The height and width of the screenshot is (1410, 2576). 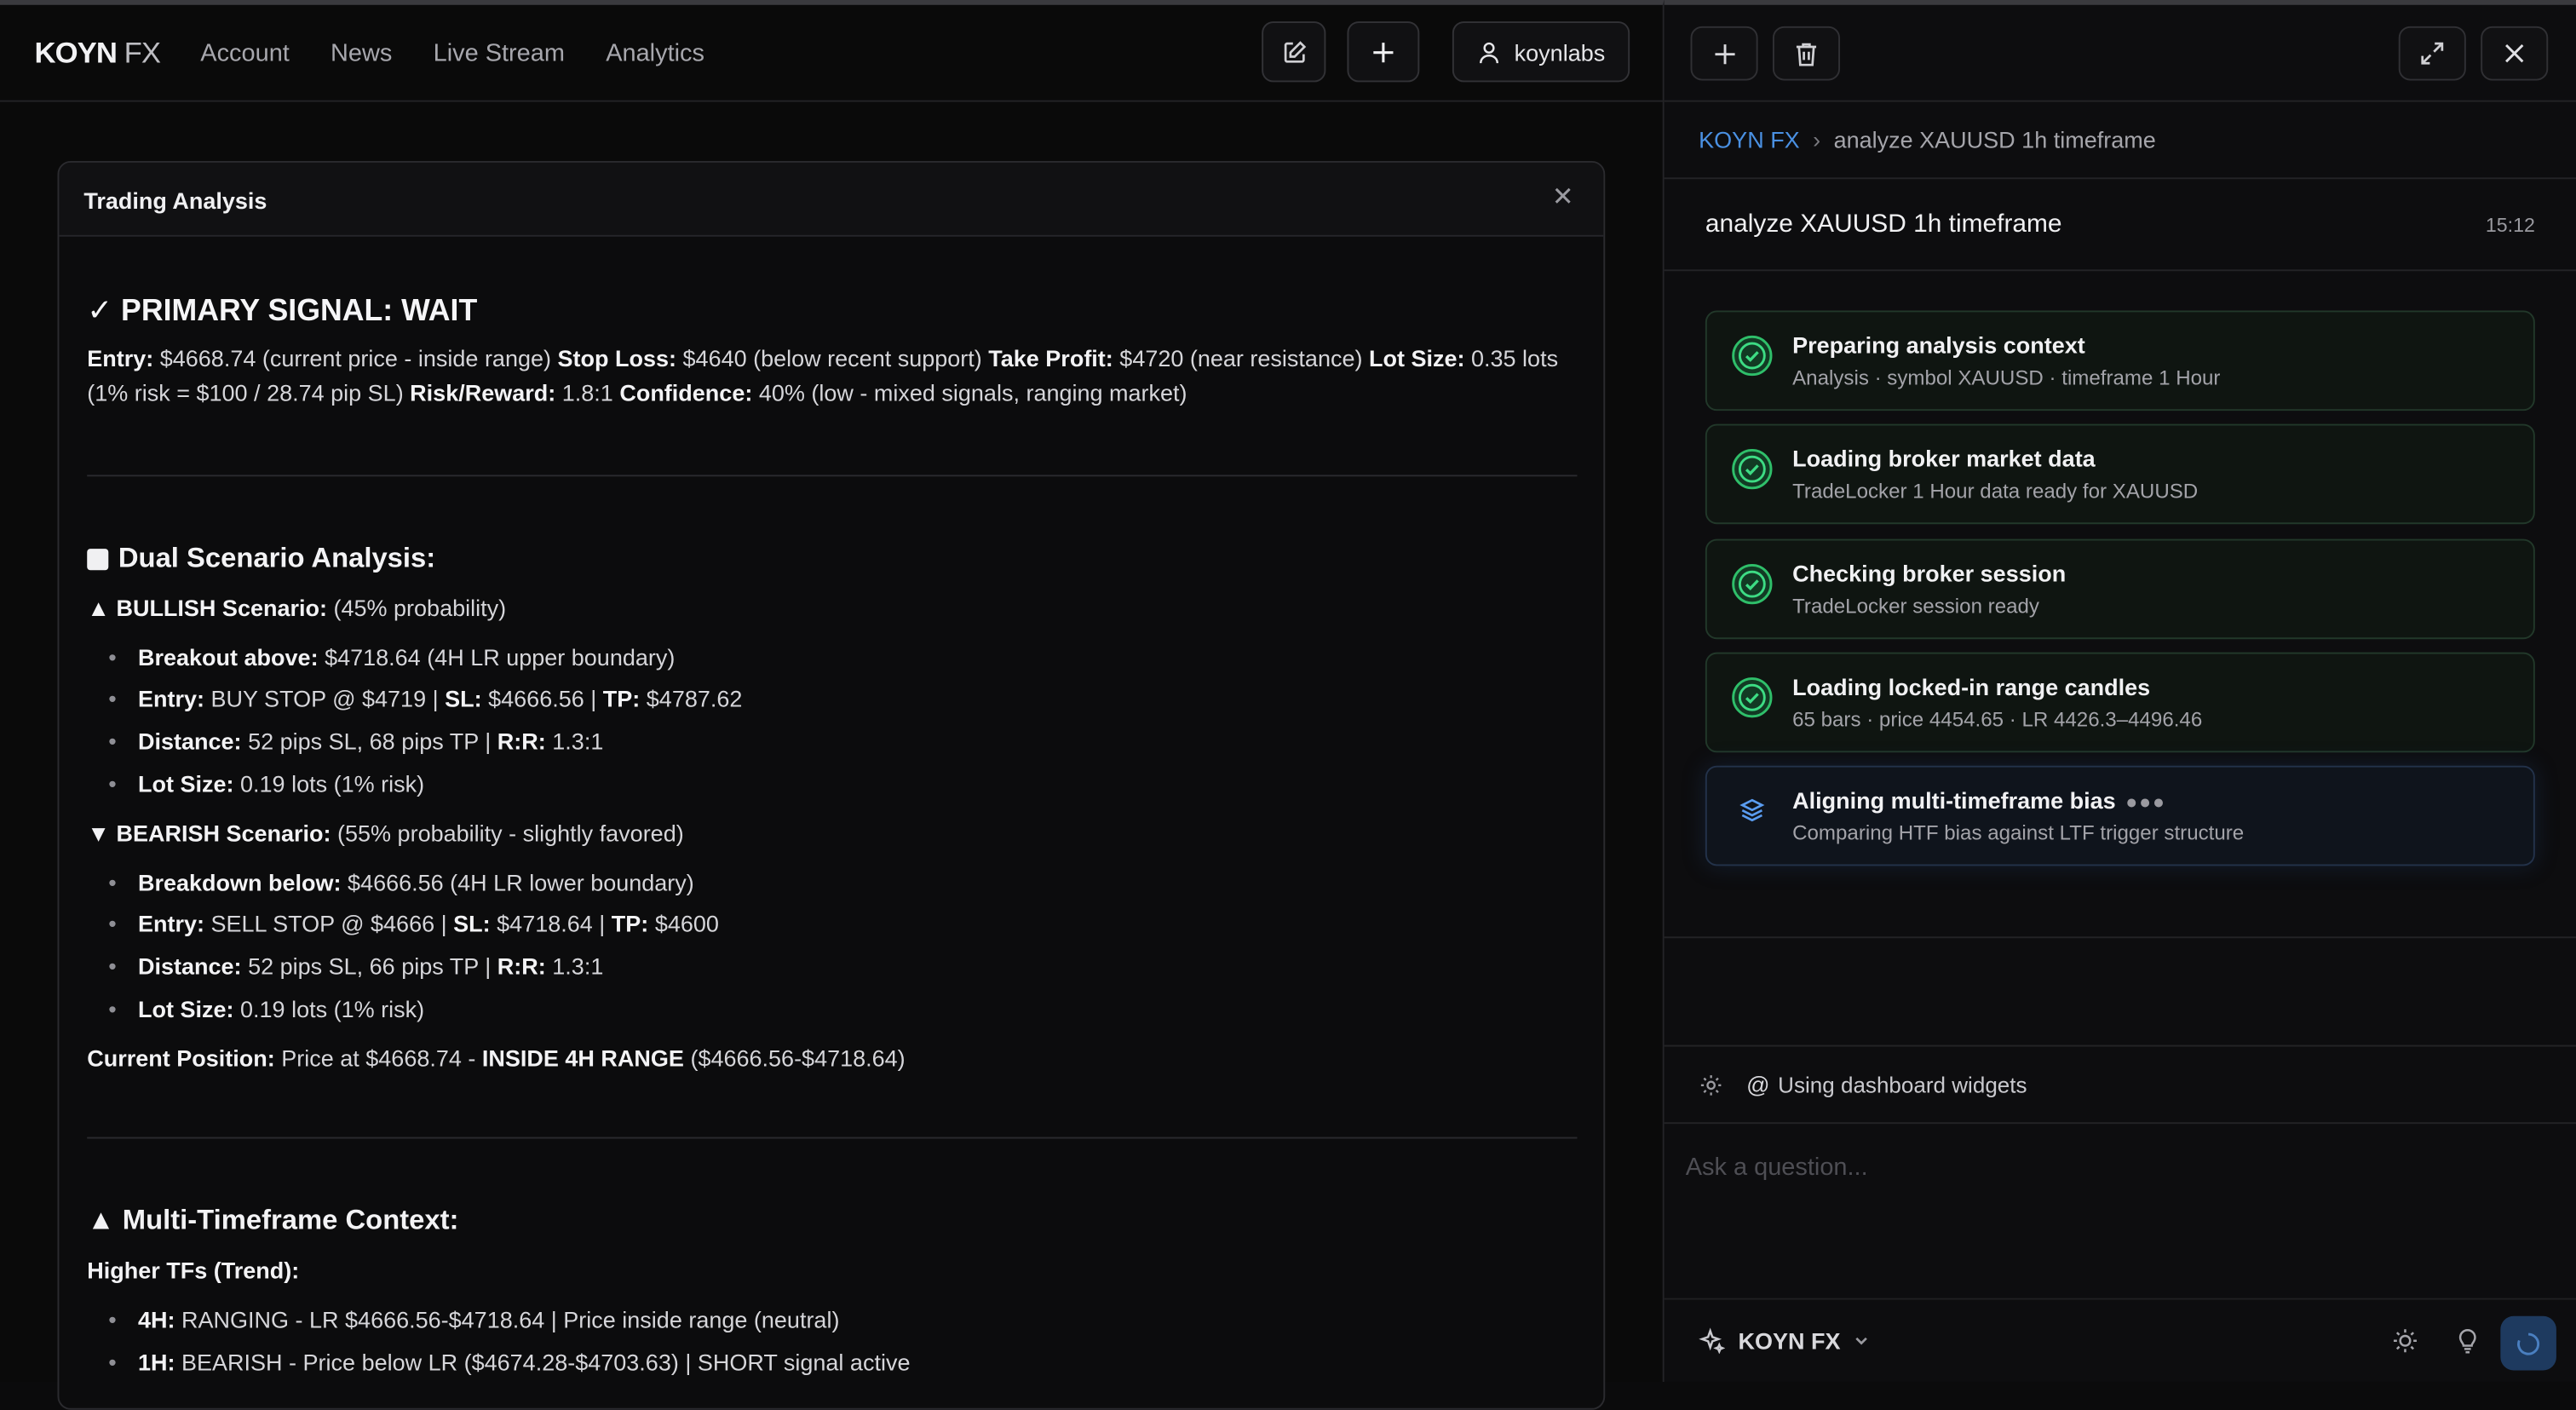 I want to click on step-desc: TradeLocker session ready, so click(x=1916, y=607).